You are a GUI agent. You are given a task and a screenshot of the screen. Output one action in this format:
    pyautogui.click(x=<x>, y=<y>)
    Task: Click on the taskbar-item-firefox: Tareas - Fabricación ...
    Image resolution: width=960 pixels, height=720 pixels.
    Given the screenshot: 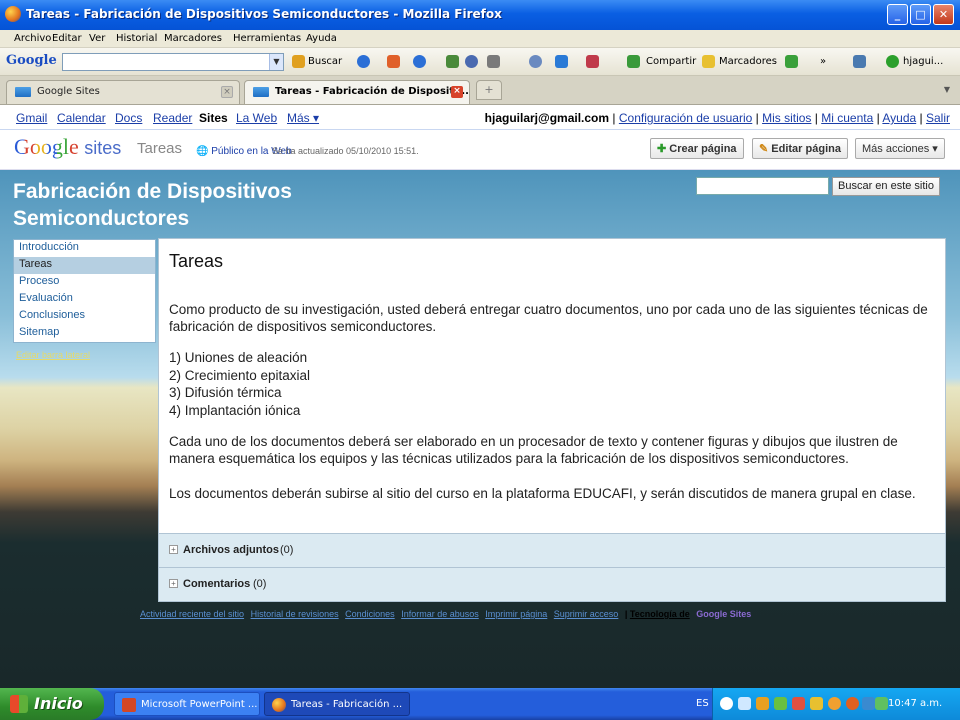 What is the action you would take?
    pyautogui.click(x=337, y=704)
    